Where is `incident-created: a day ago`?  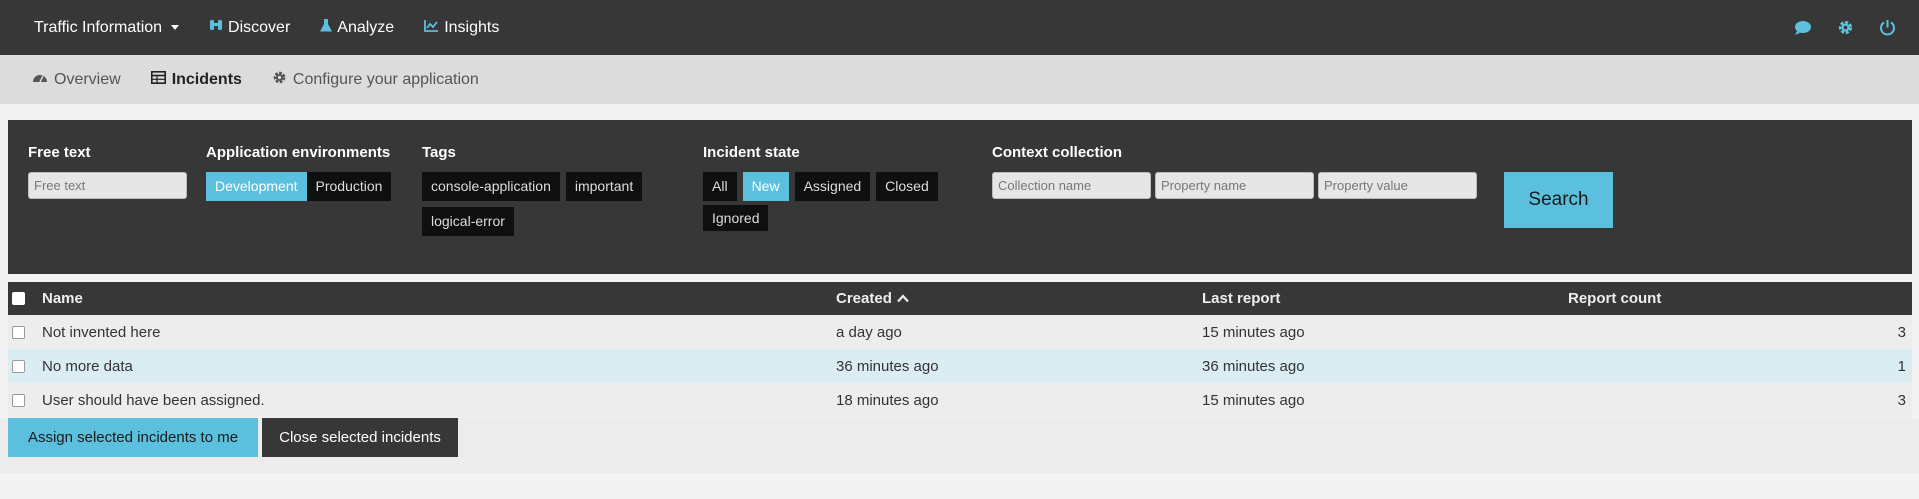 incident-created: a day ago is located at coordinates (869, 332).